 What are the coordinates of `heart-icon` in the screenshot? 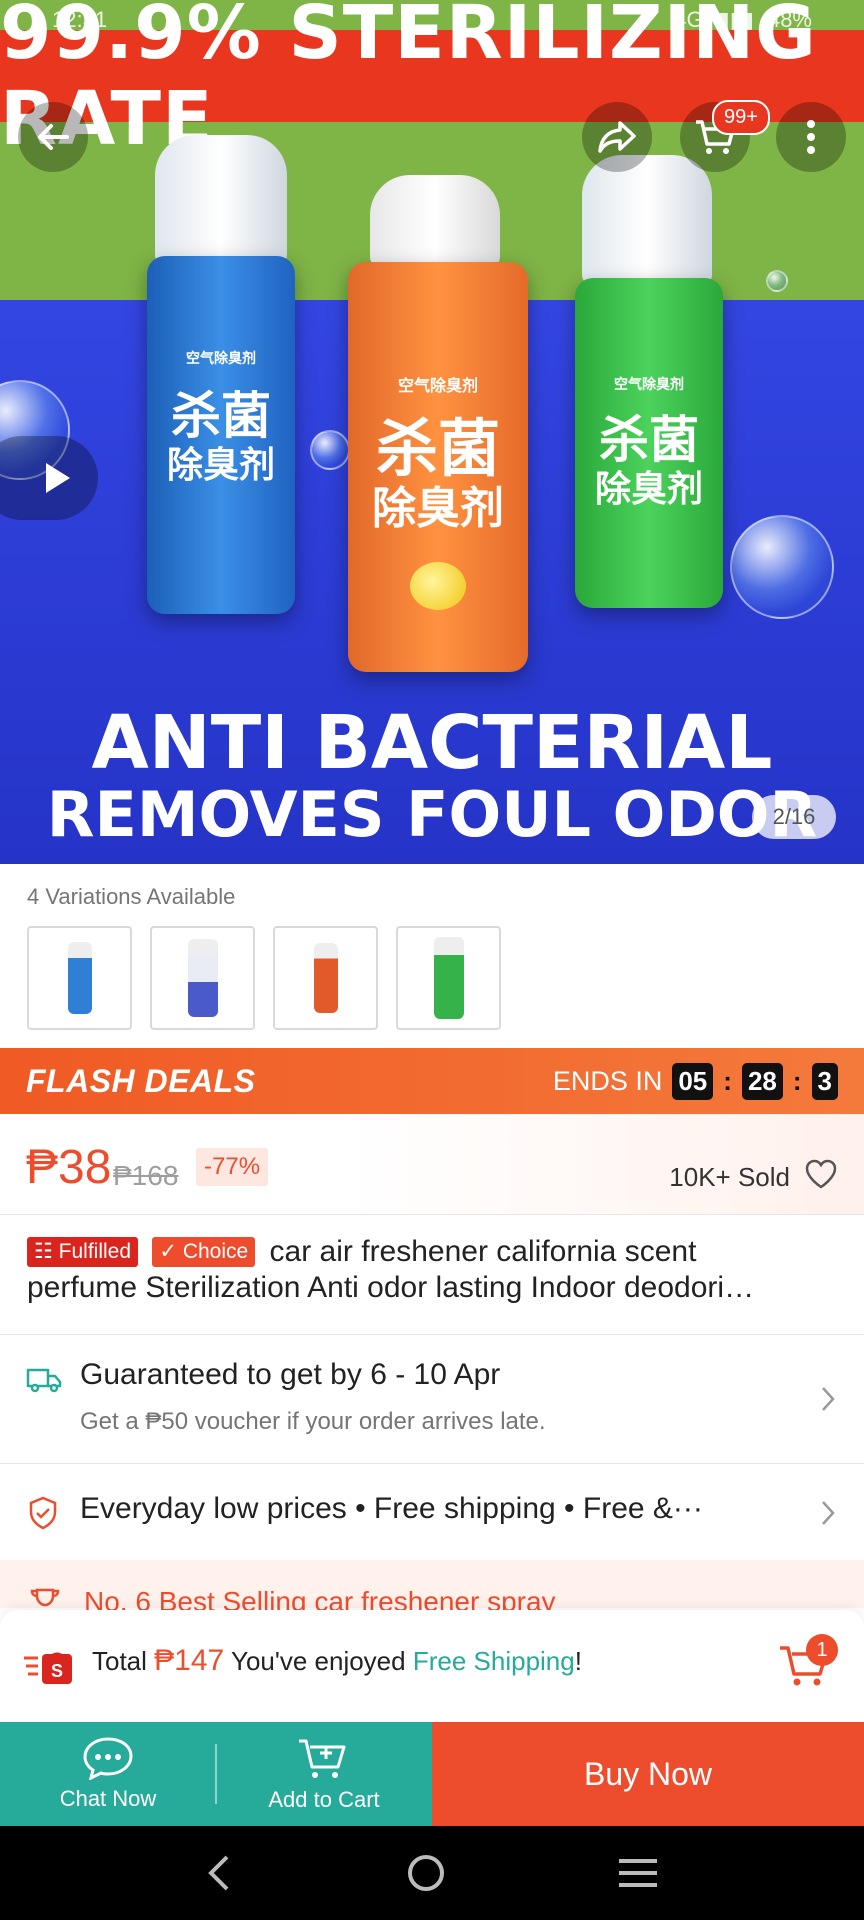 It's located at (821, 1174).